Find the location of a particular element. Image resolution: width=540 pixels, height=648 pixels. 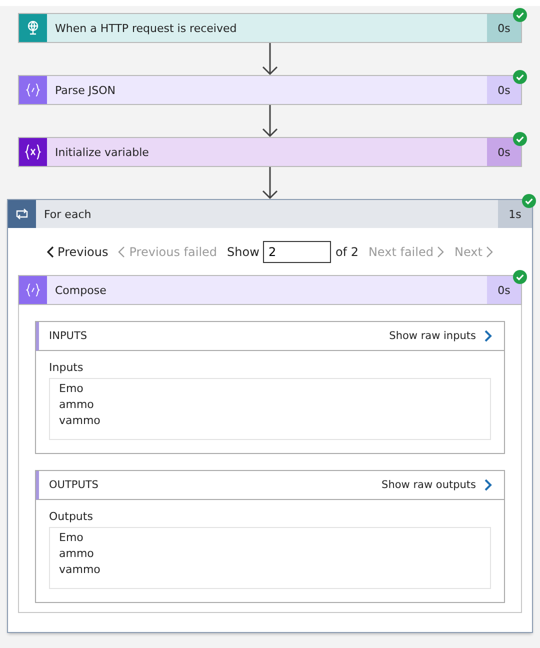

section-heading: INPUTS is located at coordinates (68, 336).